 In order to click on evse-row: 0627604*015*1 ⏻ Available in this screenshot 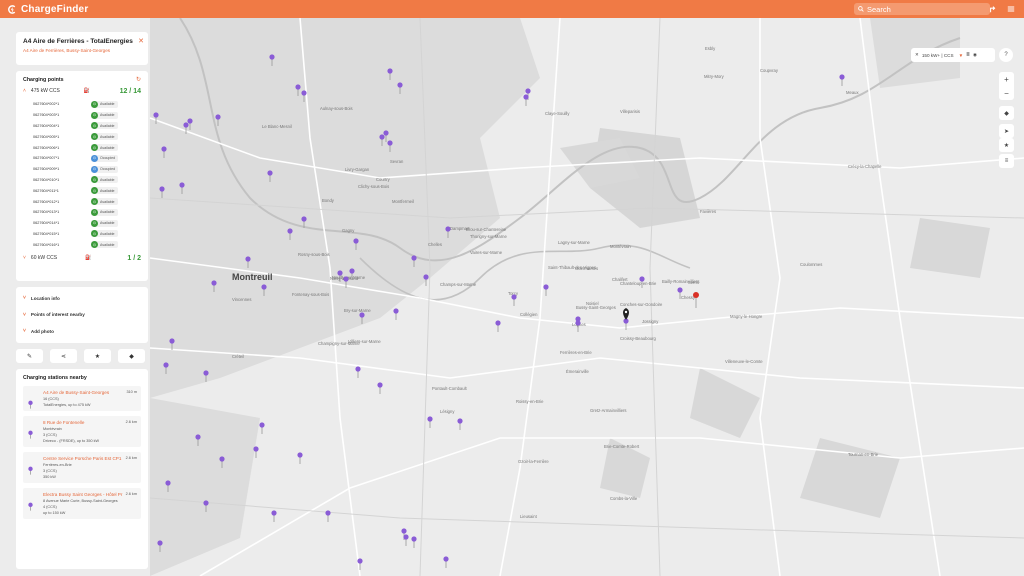, I will do `click(82, 234)`.